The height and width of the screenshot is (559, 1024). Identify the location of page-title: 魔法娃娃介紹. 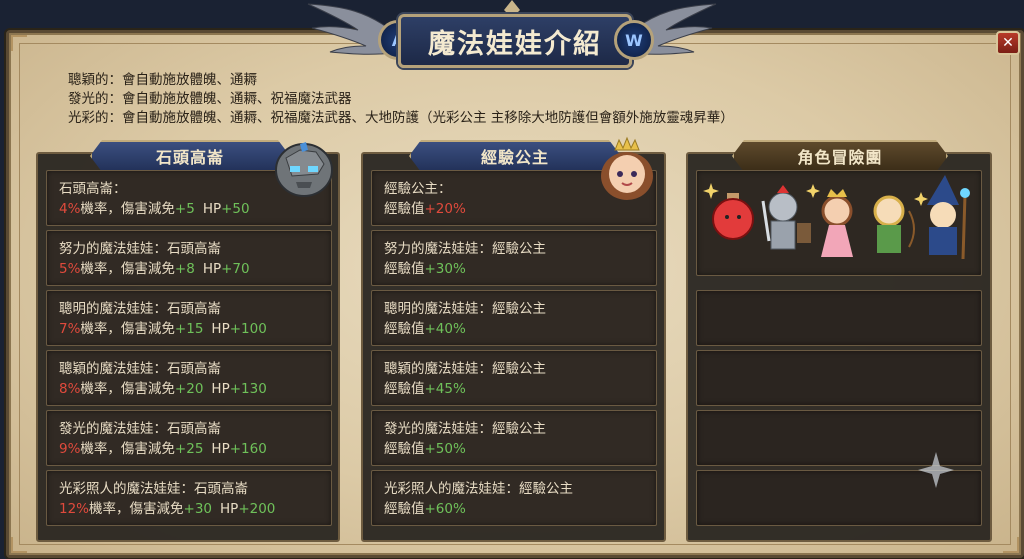
(515, 44).